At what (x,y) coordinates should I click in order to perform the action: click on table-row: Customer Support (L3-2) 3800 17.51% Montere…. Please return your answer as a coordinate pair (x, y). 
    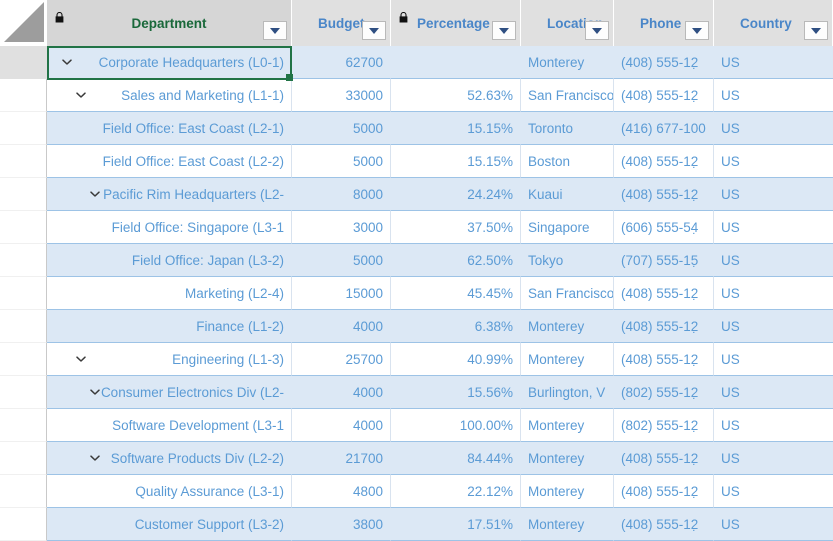
    Looking at the image, I should click on (416, 524).